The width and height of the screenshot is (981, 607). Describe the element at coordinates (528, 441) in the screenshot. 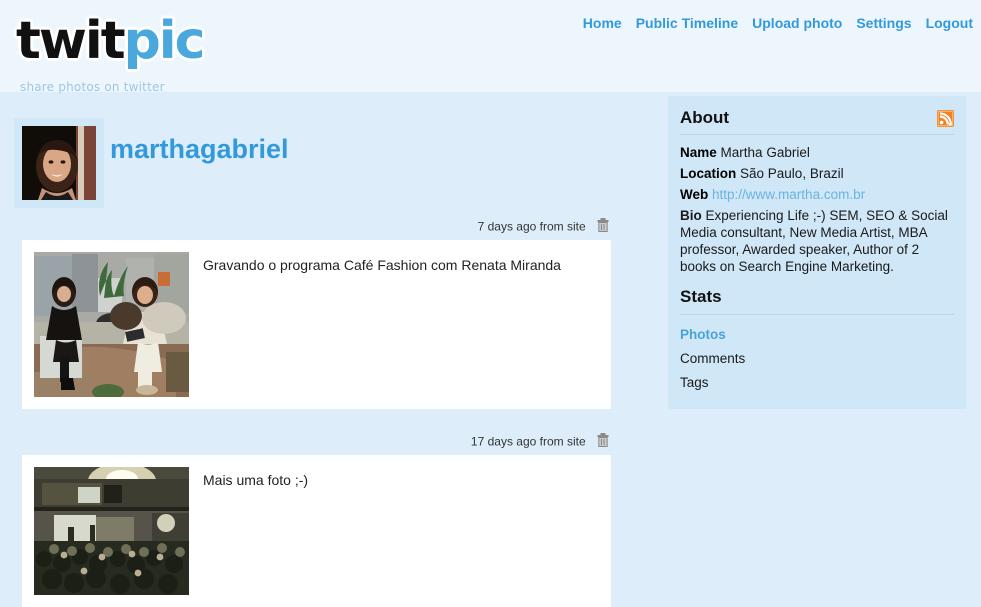

I see `post-timestamp: 17 days ago from site` at that location.